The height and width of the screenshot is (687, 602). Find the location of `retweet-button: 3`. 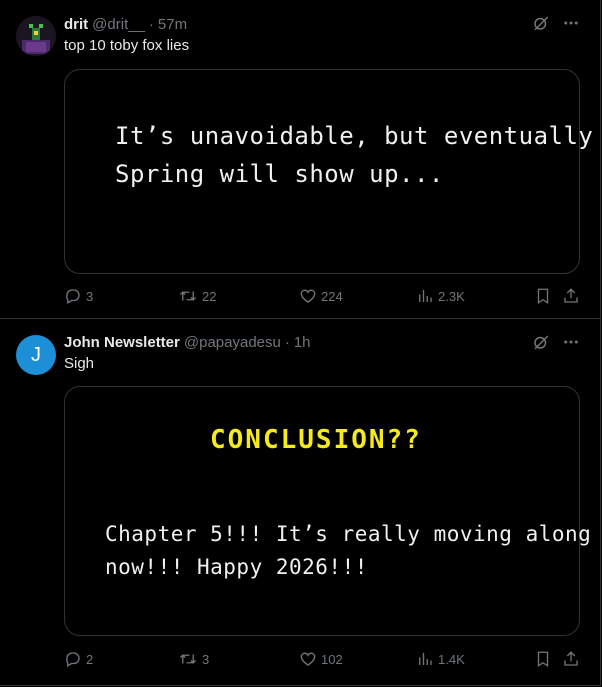

retweet-button: 3 is located at coordinates (193, 659).